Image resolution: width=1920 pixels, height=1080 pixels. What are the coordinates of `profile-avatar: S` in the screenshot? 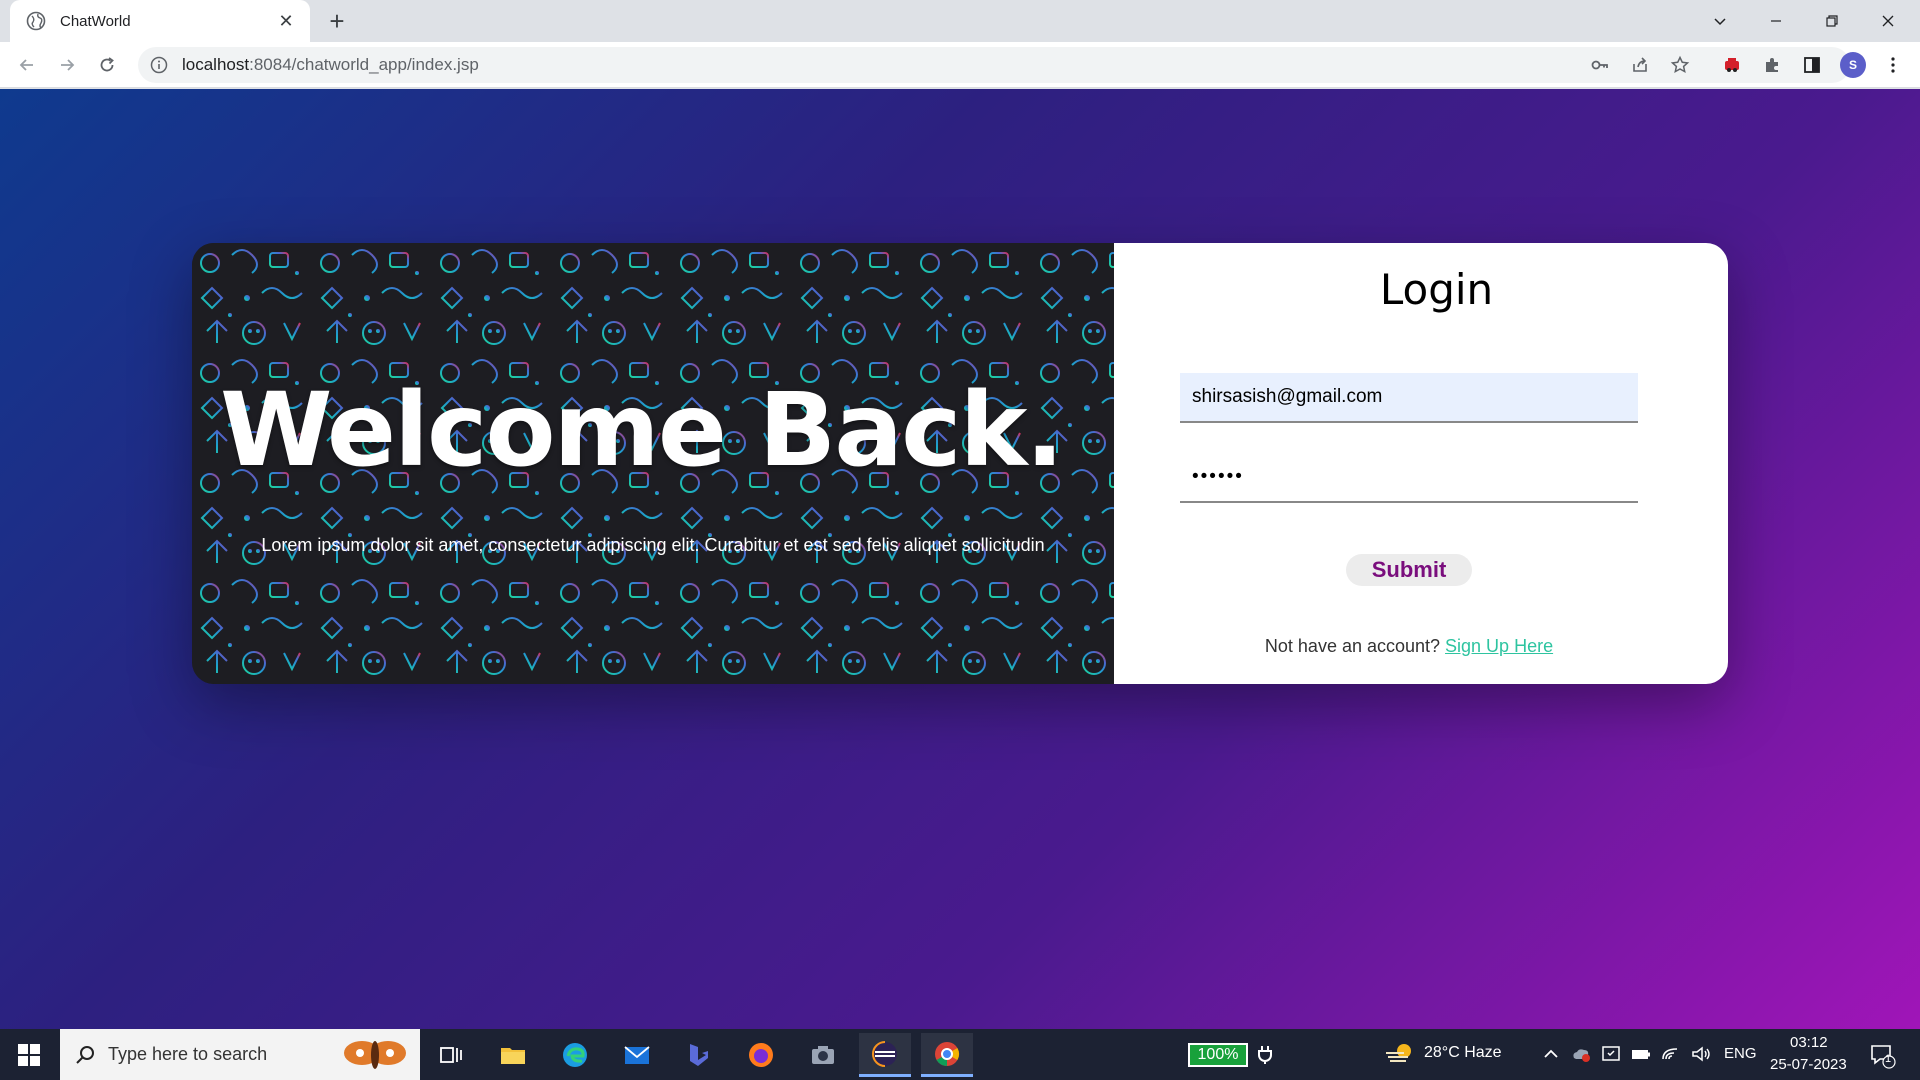 It's located at (1853, 65).